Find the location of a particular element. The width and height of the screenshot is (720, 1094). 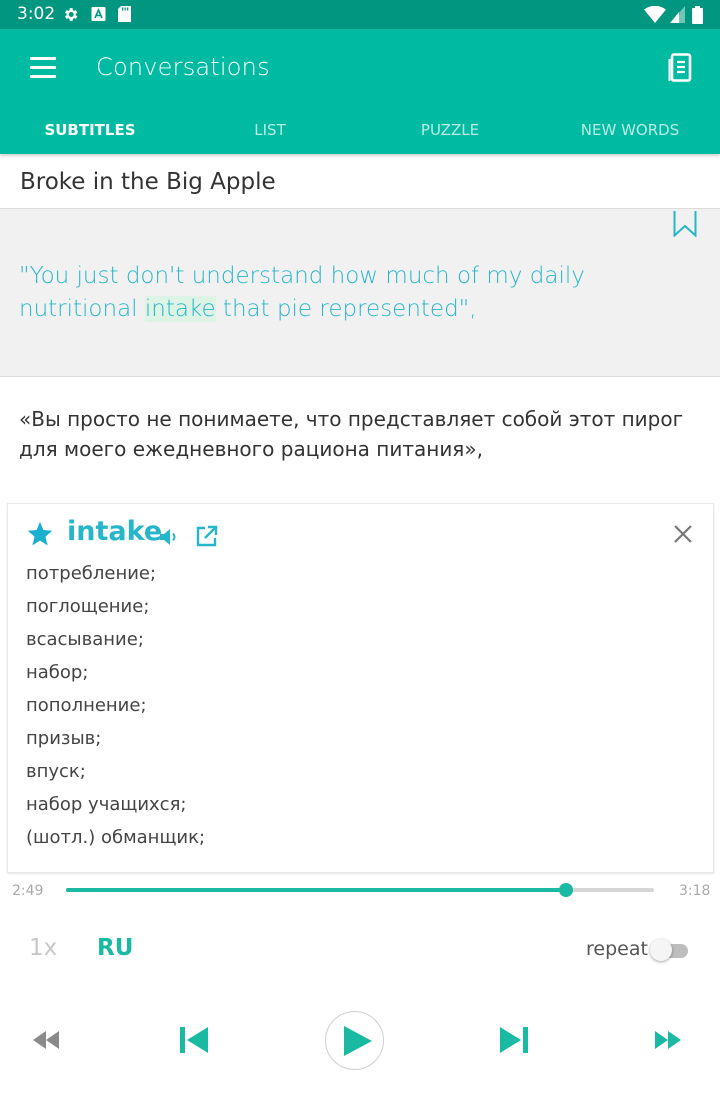

total-time: 3:18 is located at coordinates (695, 891).